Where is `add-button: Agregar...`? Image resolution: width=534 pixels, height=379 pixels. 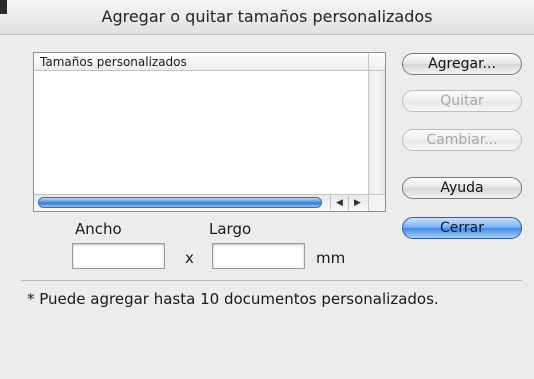 add-button: Agregar... is located at coordinates (462, 64).